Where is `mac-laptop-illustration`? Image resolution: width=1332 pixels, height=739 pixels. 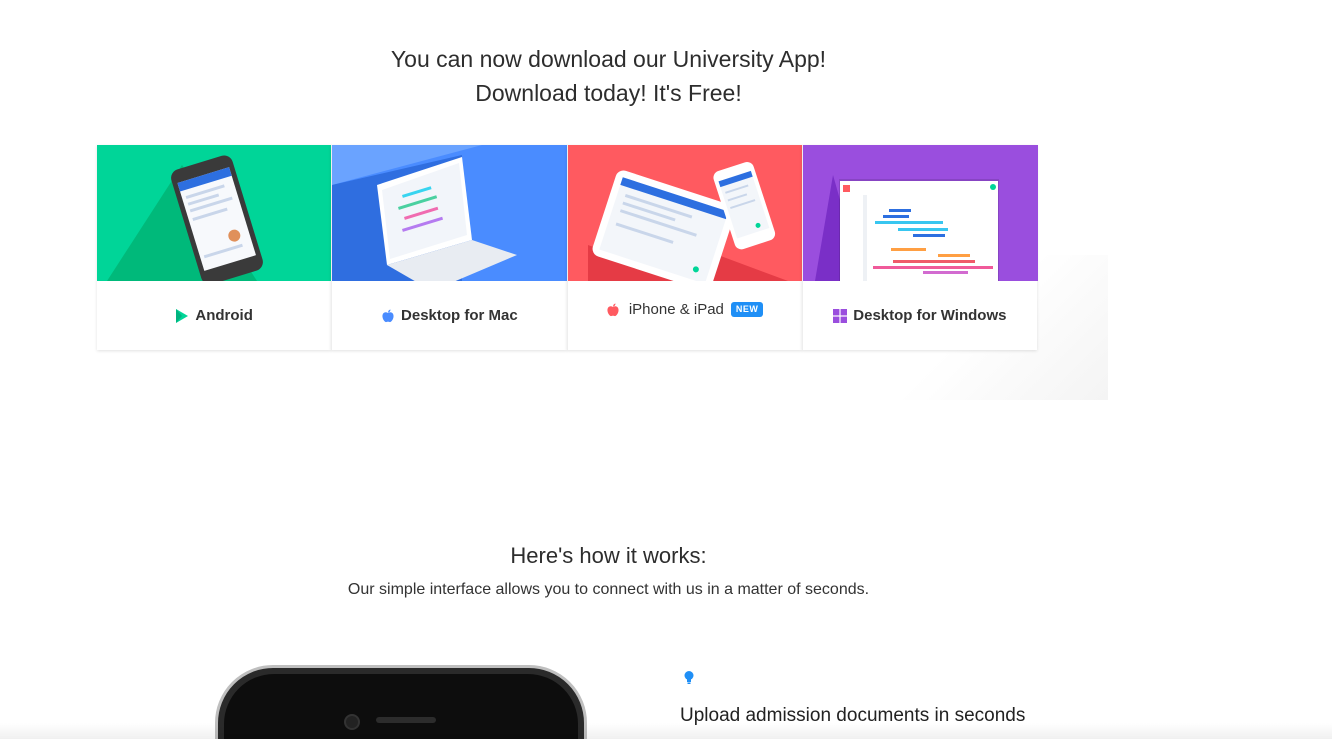
mac-laptop-illustration is located at coordinates (450, 213).